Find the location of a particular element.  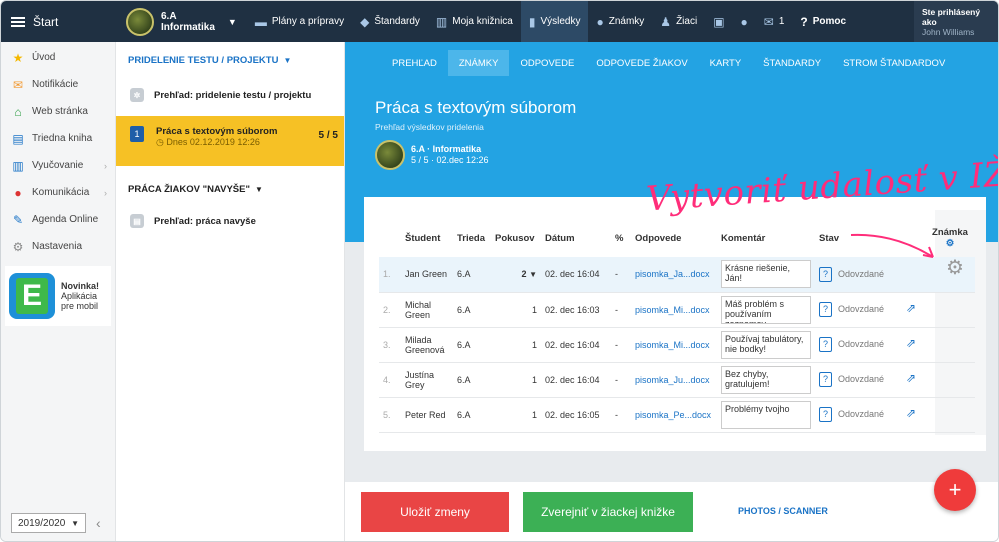

student-class: 6.A is located at coordinates (472, 275).